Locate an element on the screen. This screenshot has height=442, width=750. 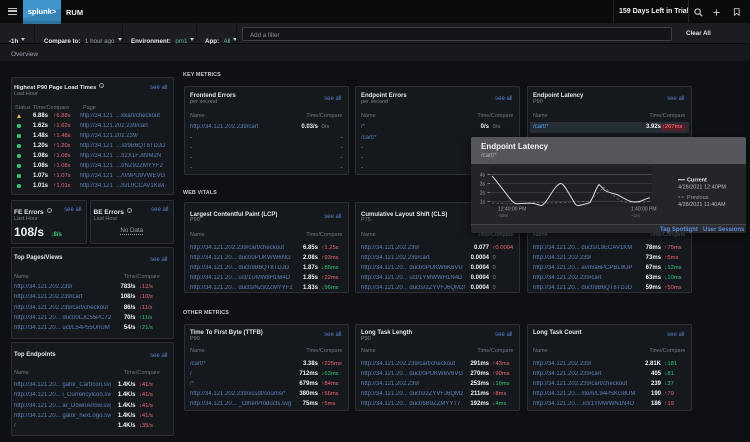
svg-text: 1s is located at coordinates (483, 202).